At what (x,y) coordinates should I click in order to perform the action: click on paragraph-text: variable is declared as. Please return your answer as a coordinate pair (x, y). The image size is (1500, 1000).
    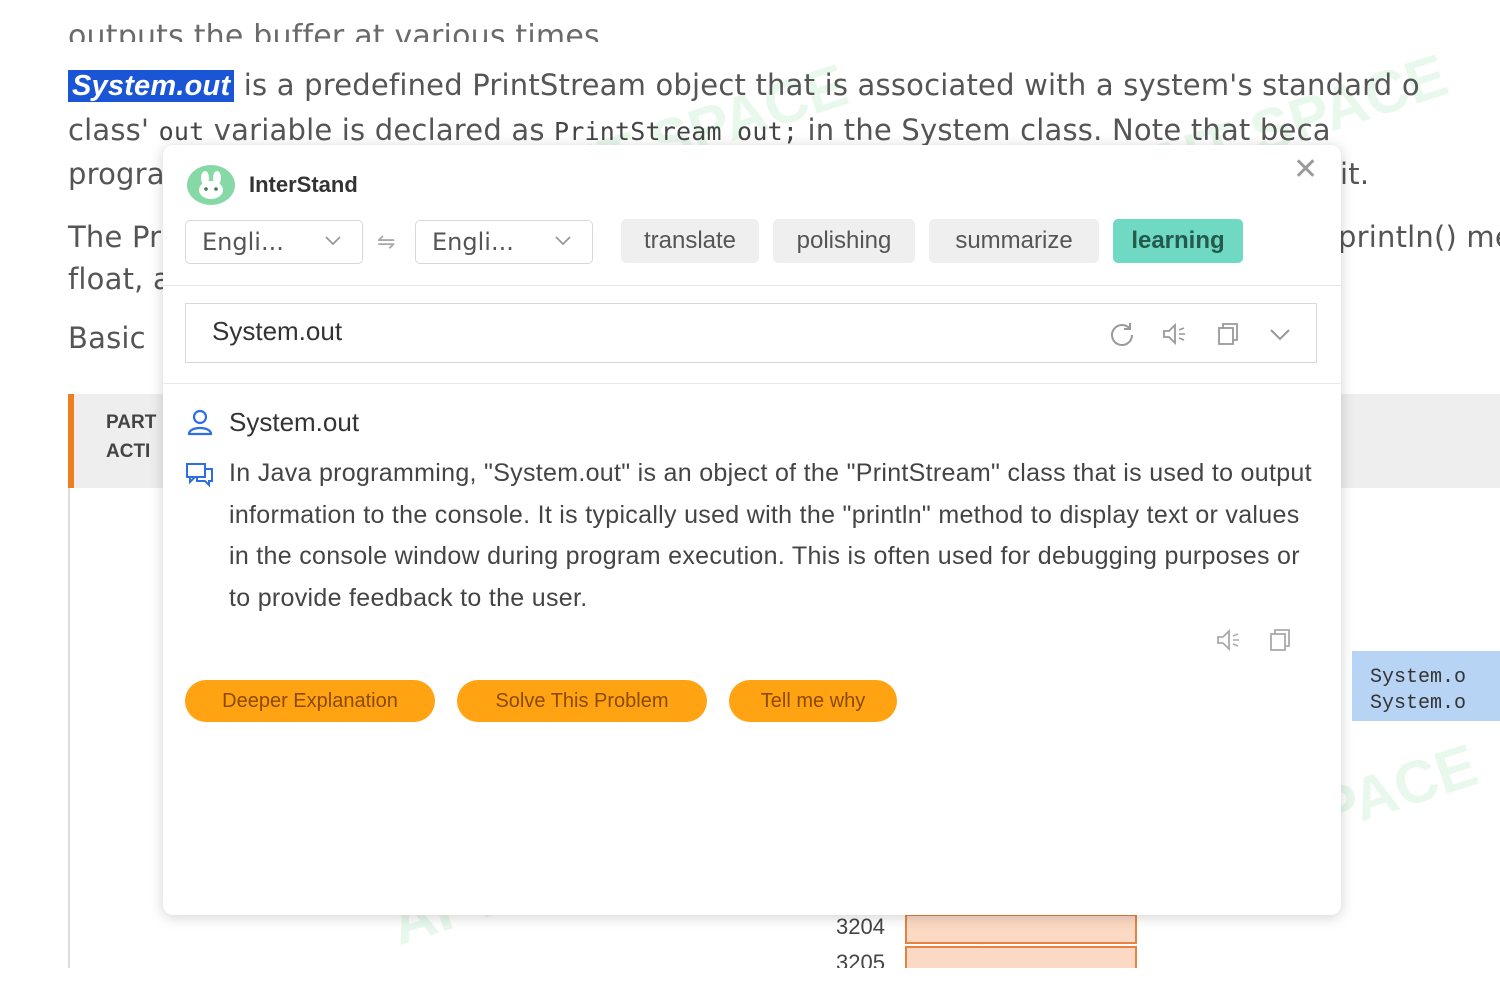
    Looking at the image, I should click on (379, 130).